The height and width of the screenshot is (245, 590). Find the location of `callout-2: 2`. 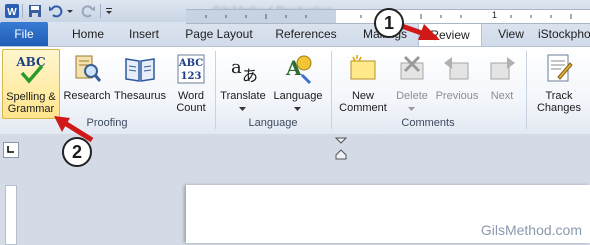

callout-2: 2 is located at coordinates (77, 152).